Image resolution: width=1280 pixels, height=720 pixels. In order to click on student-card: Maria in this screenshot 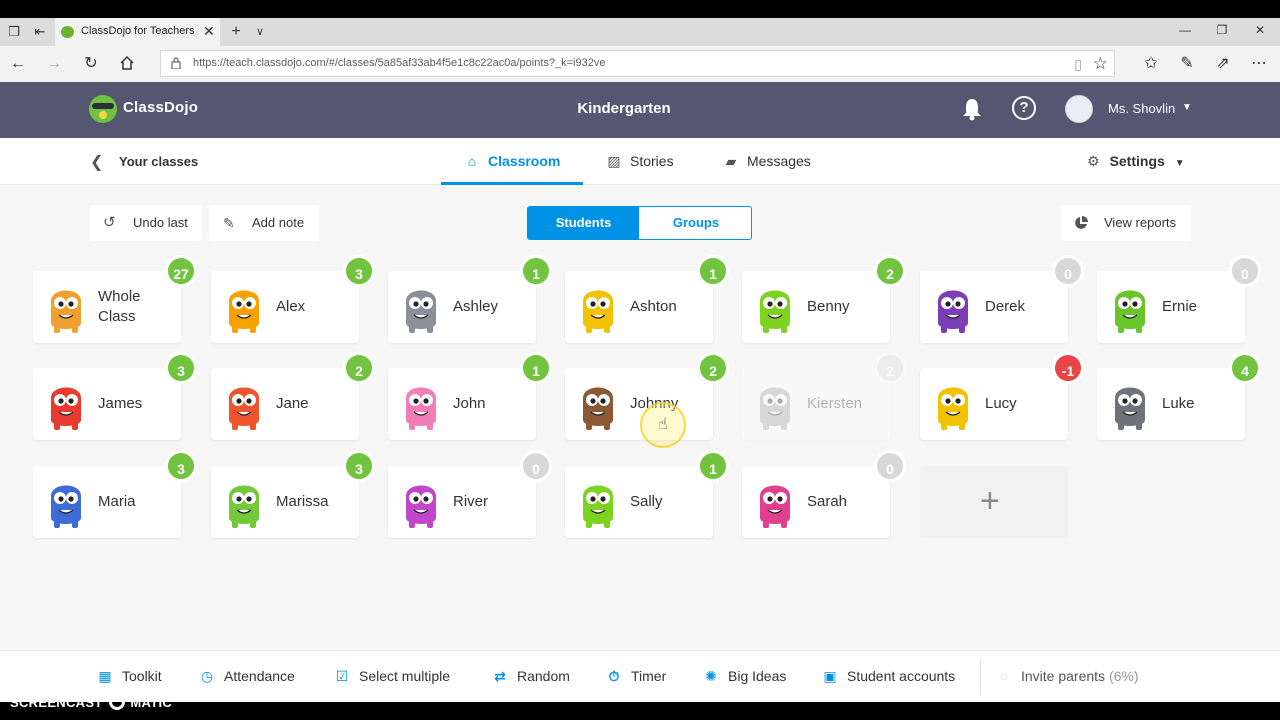, I will do `click(107, 502)`.